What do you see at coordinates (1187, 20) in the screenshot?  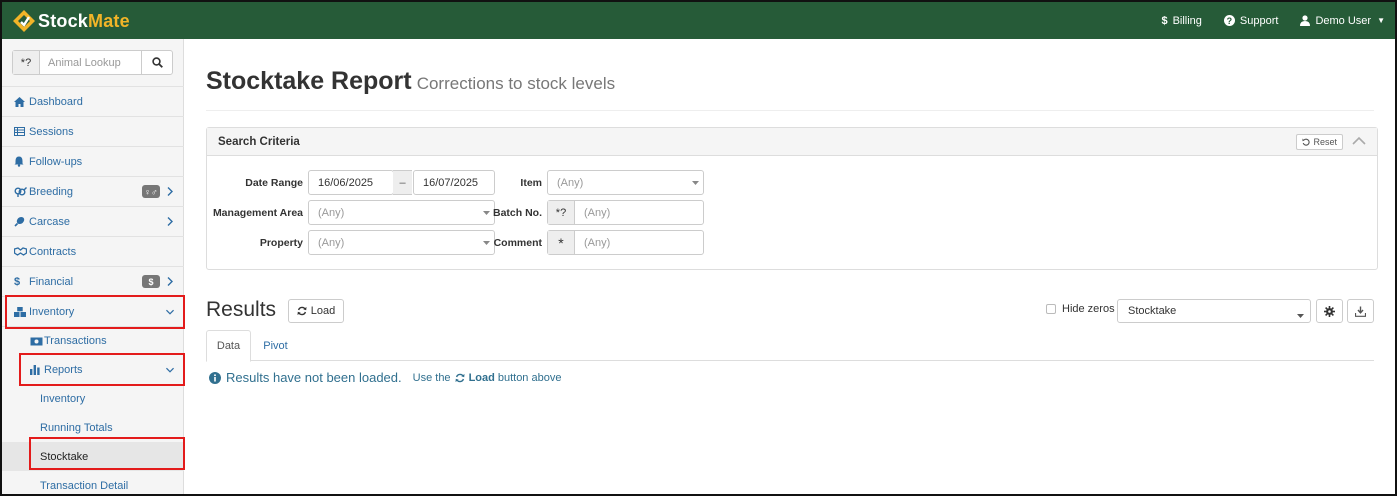 I see `billing-label: Billing` at bounding box center [1187, 20].